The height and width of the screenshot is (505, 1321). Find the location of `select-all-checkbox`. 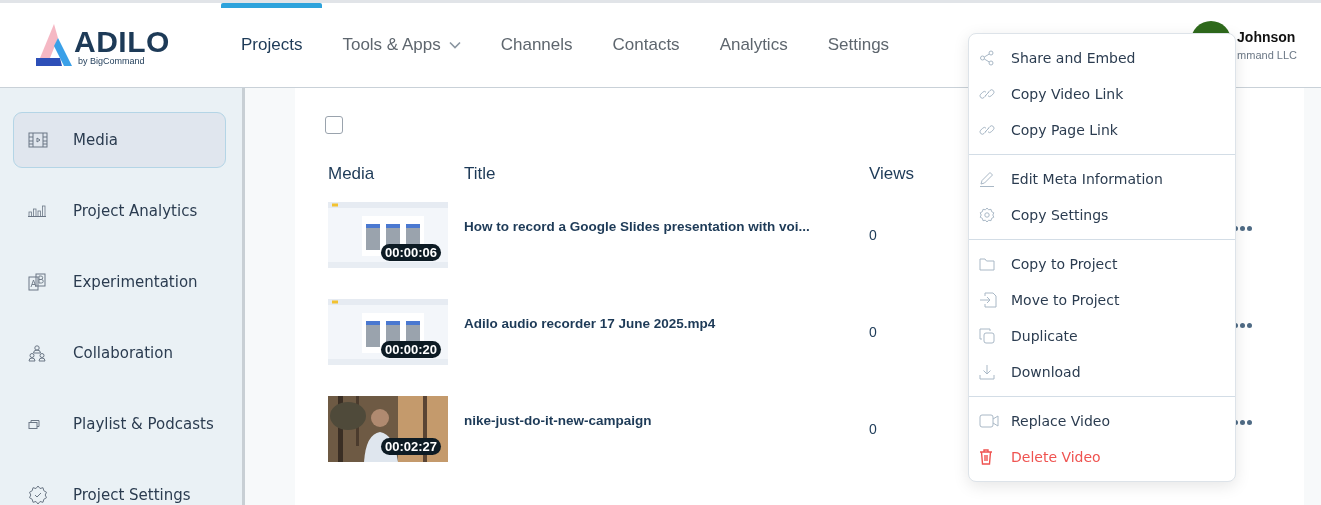

select-all-checkbox is located at coordinates (334, 125).